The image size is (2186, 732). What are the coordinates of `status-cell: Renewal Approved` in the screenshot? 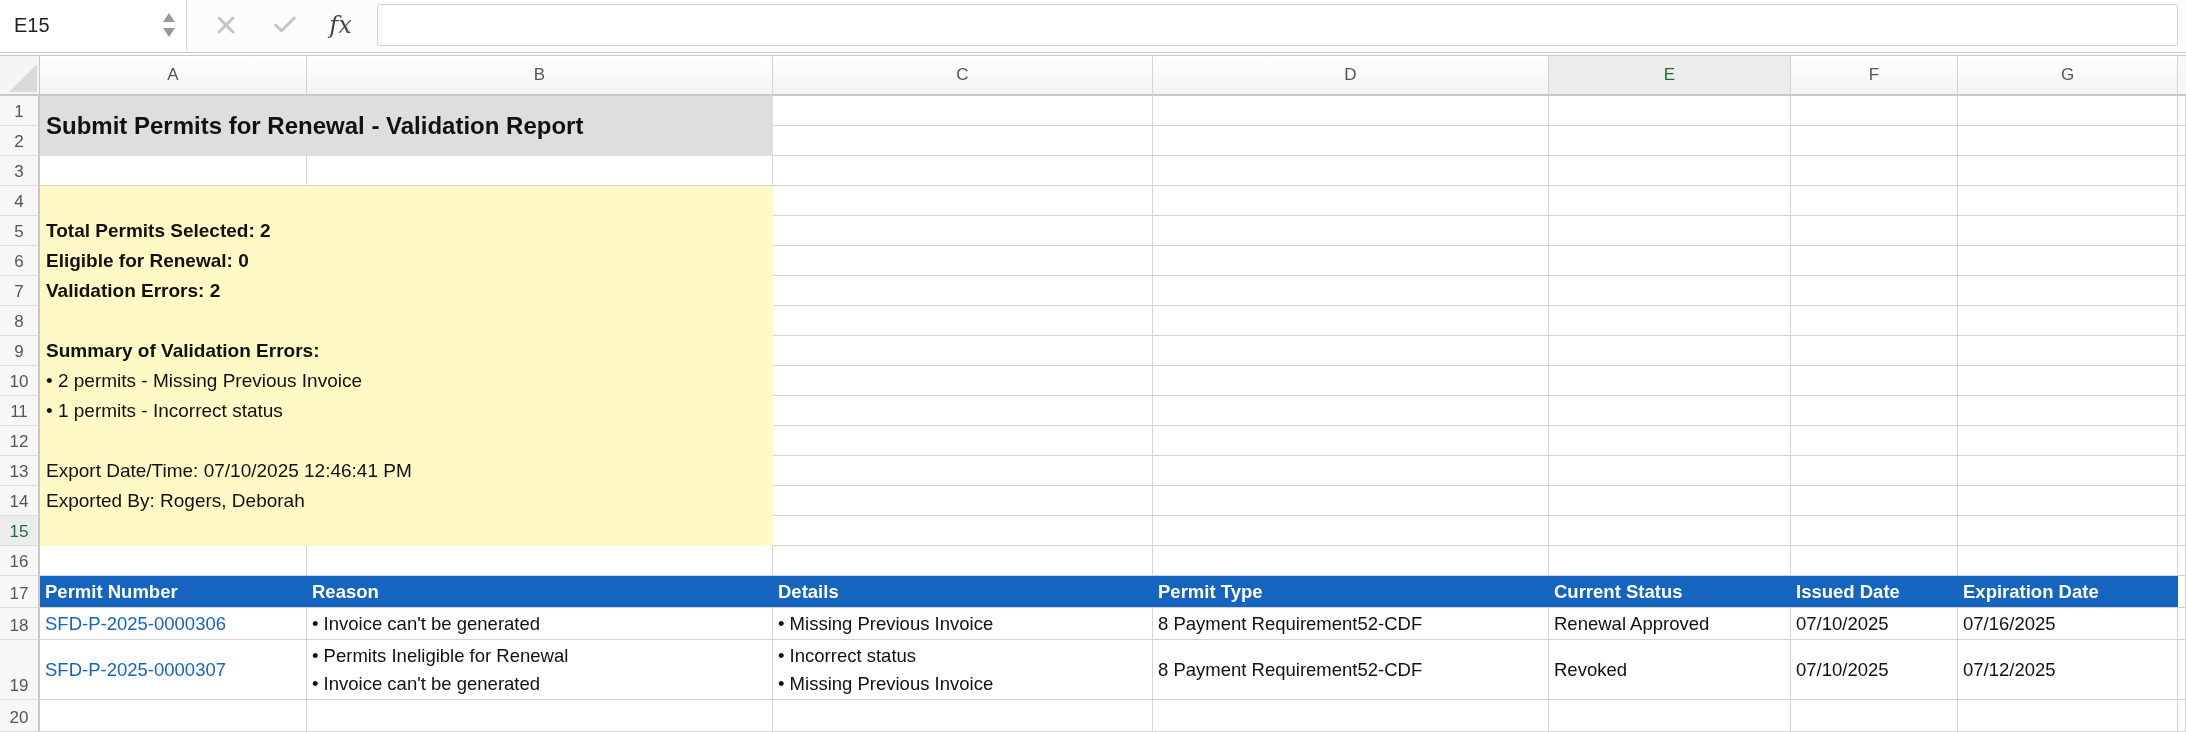 It's located at (1670, 624).